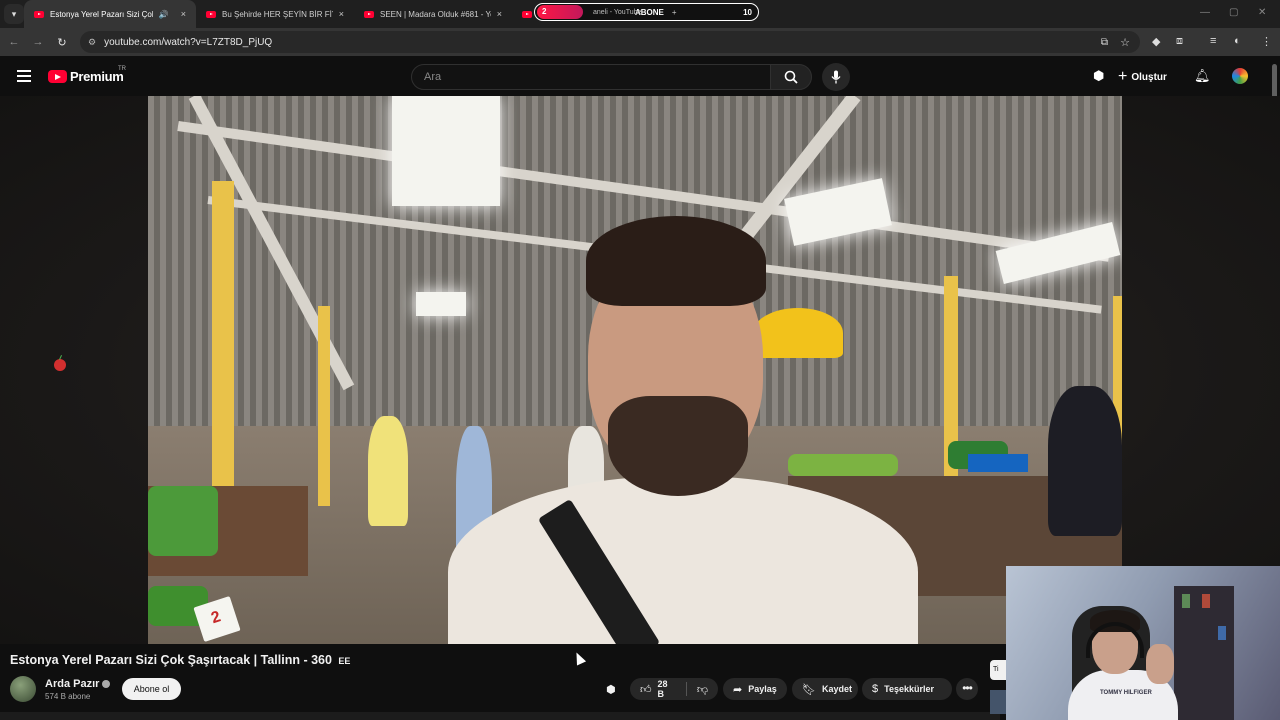 This screenshot has width=1280, height=720. I want to click on search-button, so click(791, 77).